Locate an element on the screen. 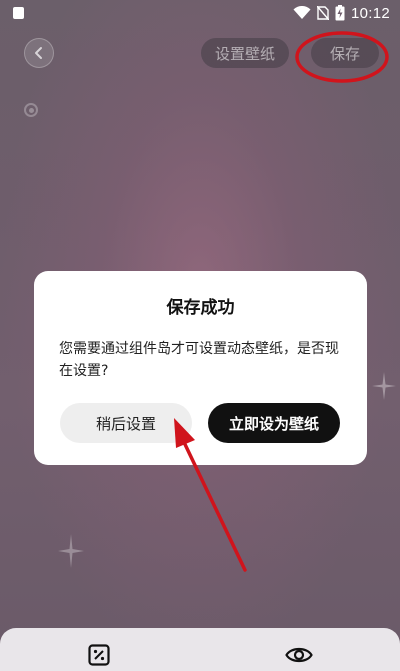  back-button is located at coordinates (39, 53).